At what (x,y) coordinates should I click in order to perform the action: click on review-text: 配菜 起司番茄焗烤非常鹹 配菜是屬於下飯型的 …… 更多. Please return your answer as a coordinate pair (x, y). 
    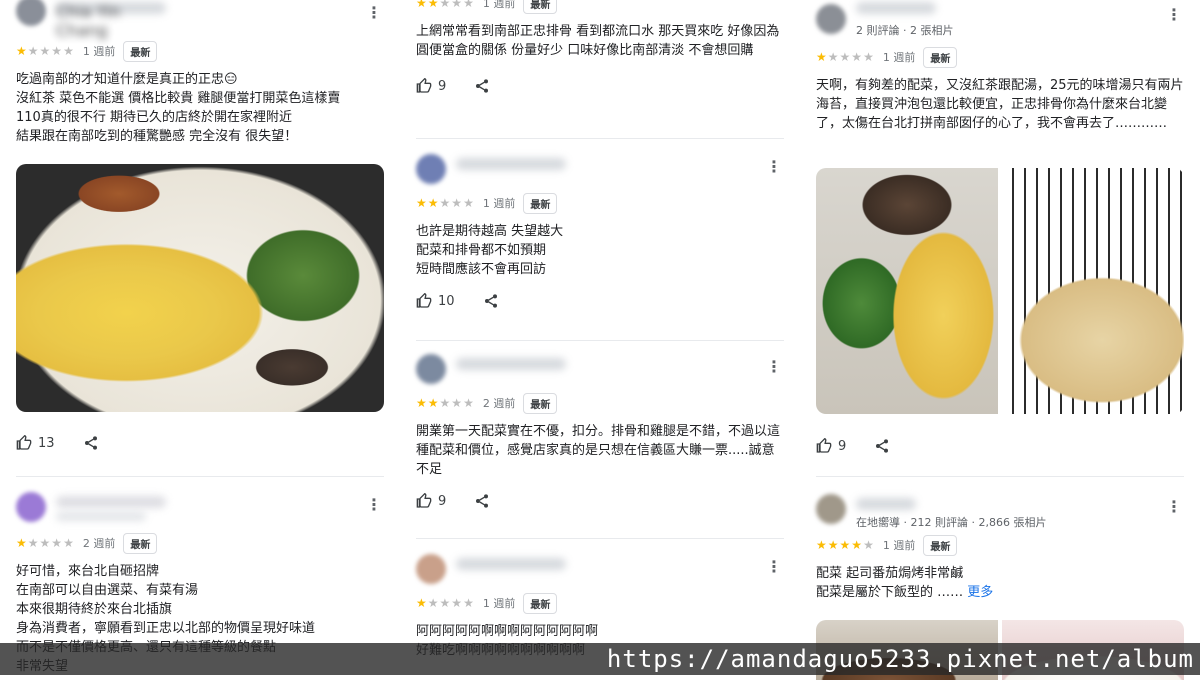
    Looking at the image, I should click on (1000, 583).